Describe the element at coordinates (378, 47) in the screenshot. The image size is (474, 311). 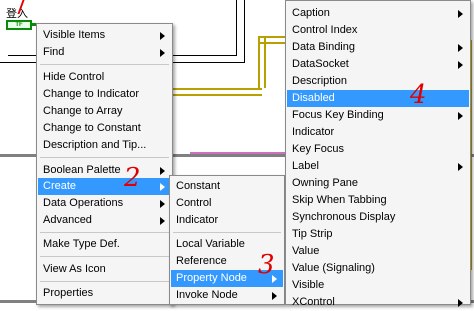
I see `menu-item-data-binding: Data Binding` at that location.